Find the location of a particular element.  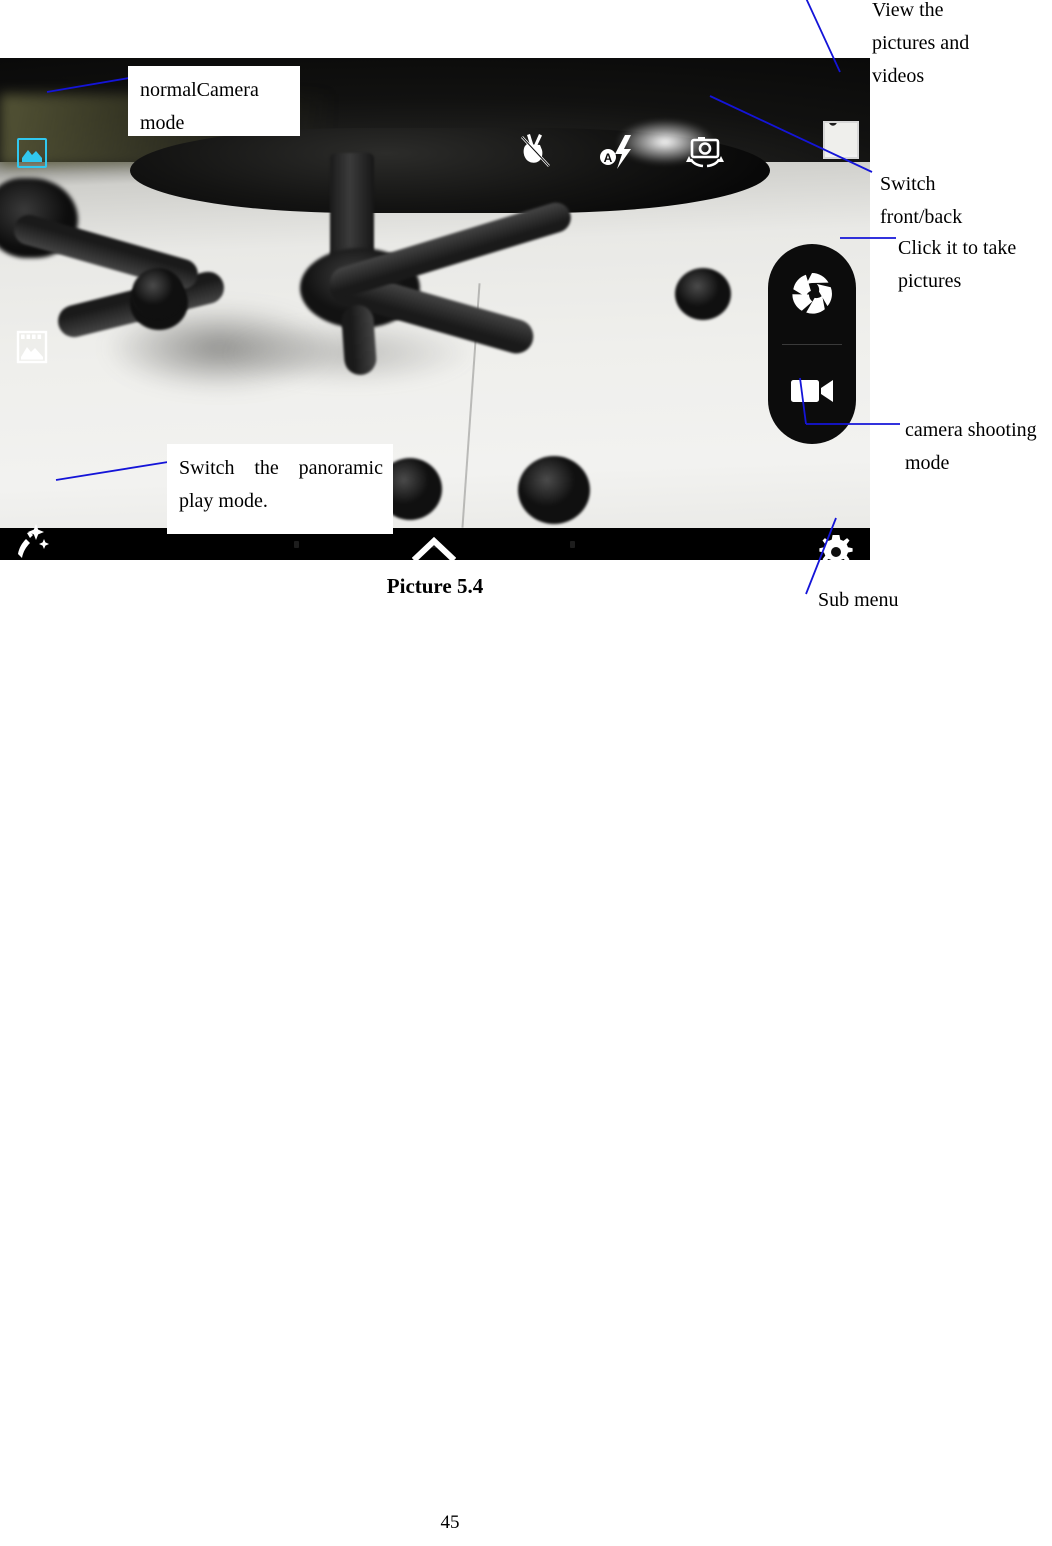

note-switch-front-back: Switch front/back is located at coordinates (955, 201).